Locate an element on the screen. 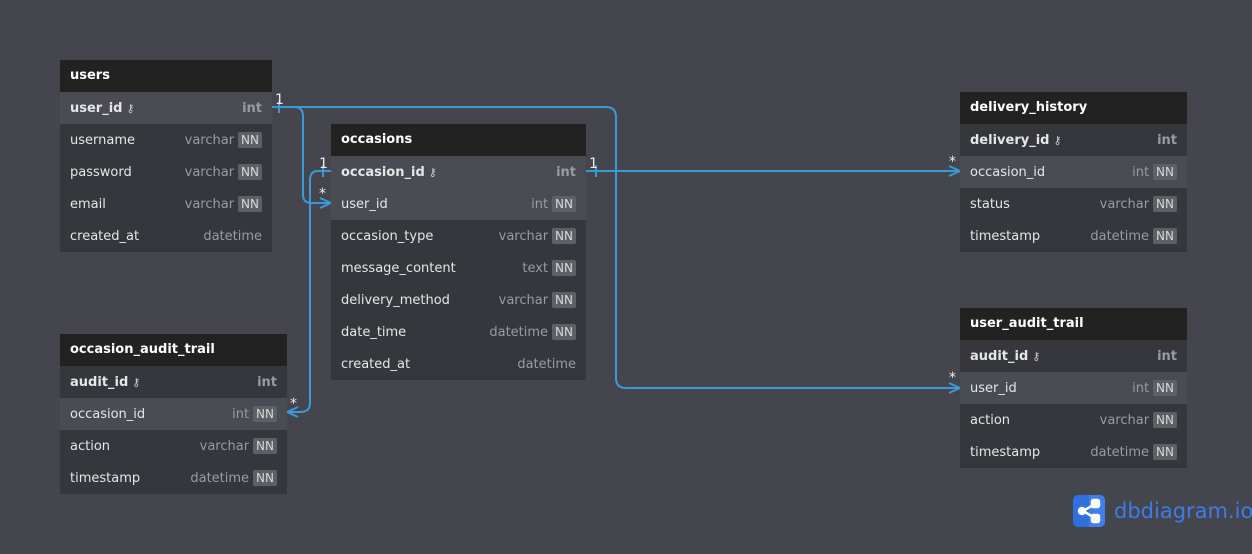 The image size is (1252, 554). table-row: delivery_id ⚷ int is located at coordinates (1073, 140).